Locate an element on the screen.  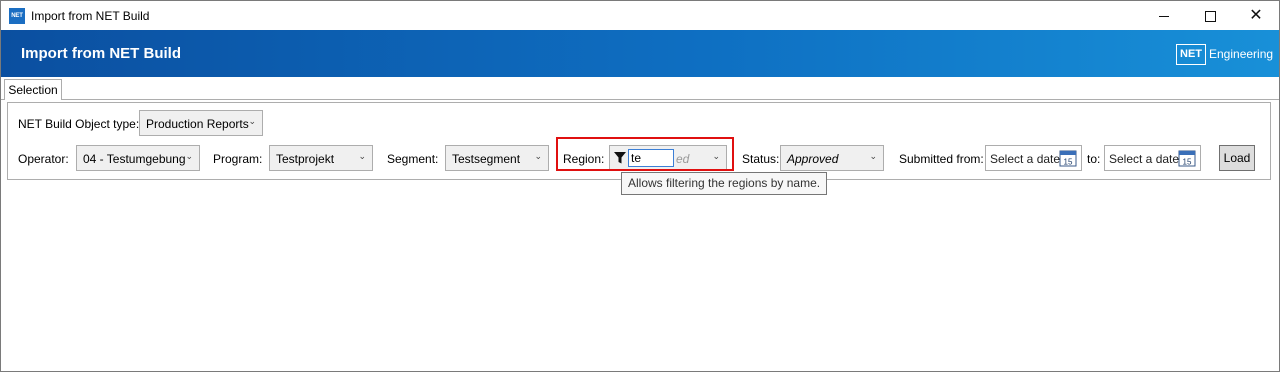
status-label: Status: is located at coordinates (761, 159).